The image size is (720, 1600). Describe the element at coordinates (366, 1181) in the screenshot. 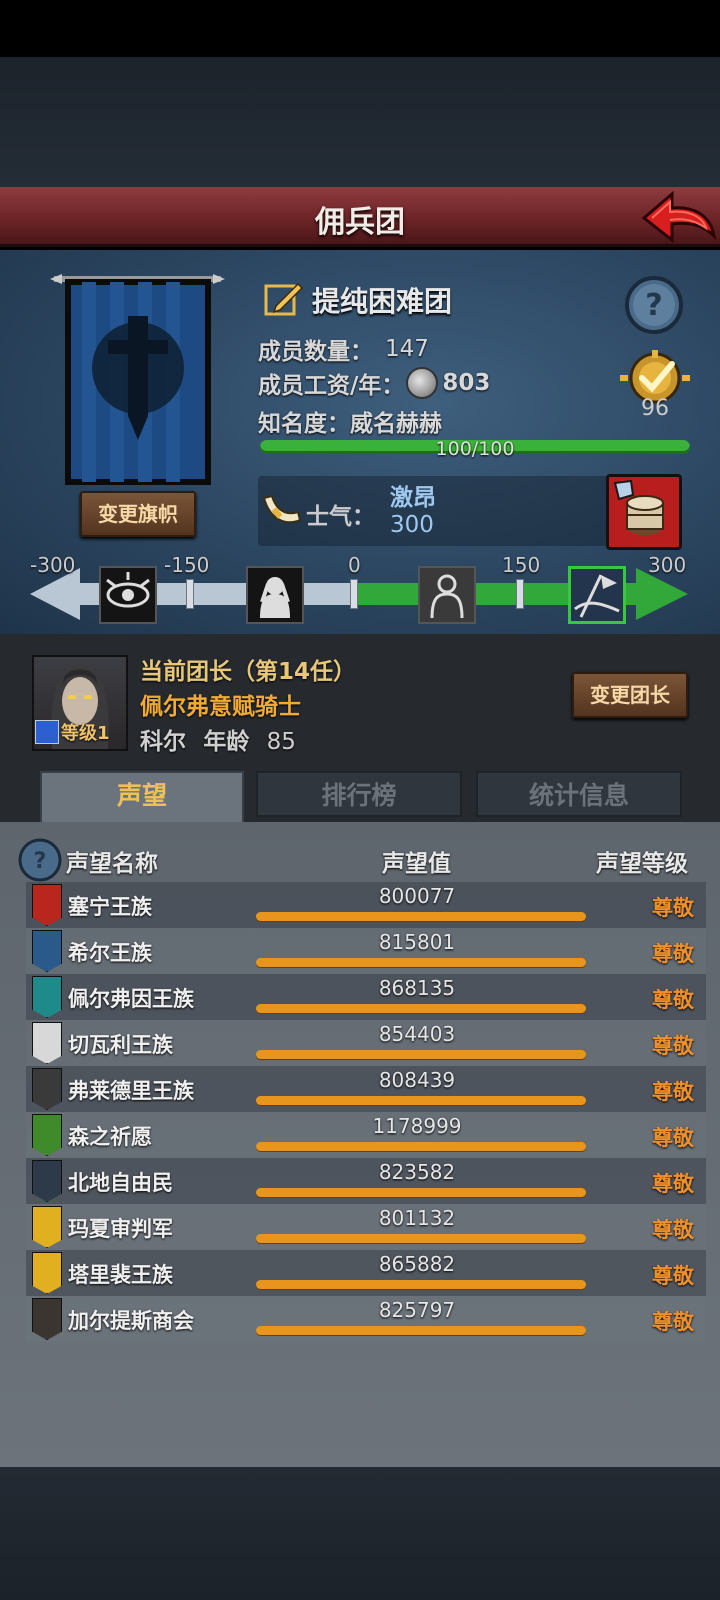

I see `reputation-row: 北地自由民 823582 尊敬` at that location.